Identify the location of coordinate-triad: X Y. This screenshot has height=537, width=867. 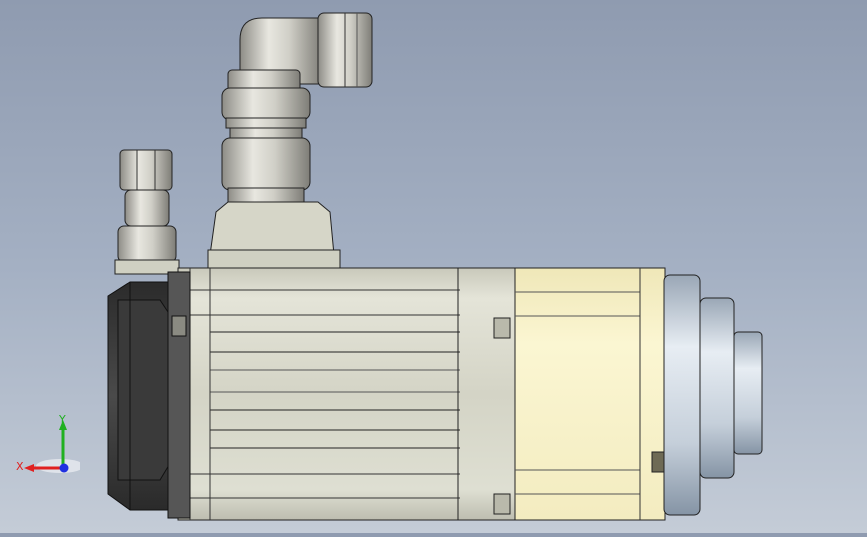
(47, 443).